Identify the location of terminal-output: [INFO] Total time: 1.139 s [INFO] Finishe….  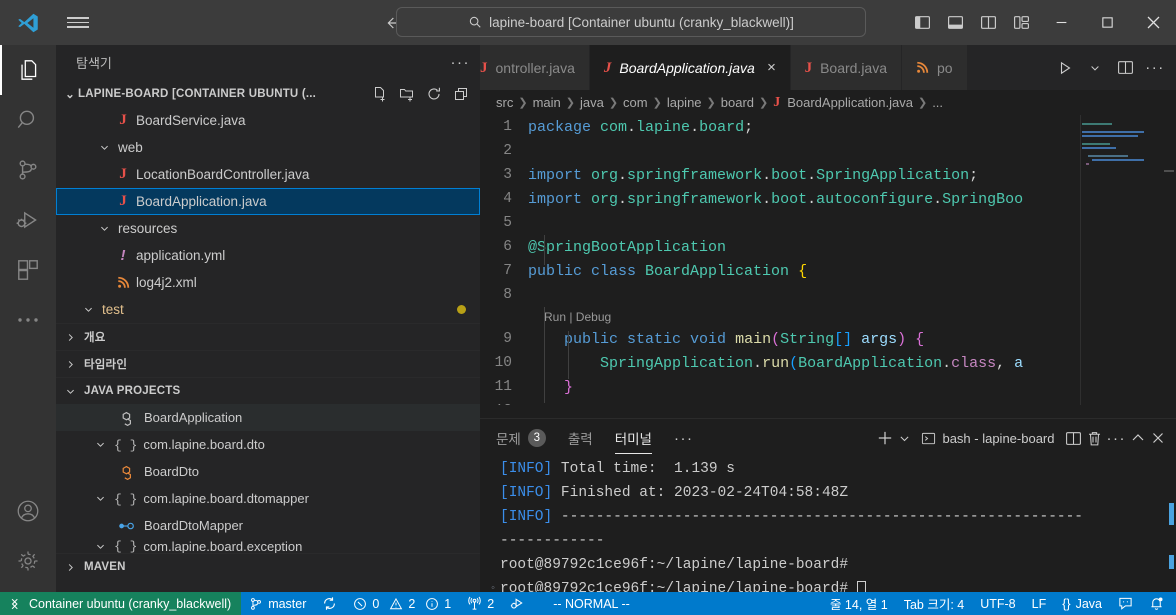
(828, 529).